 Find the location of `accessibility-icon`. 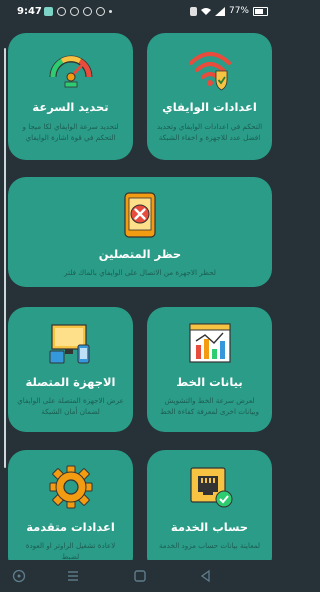

accessibility-icon is located at coordinates (19, 576).